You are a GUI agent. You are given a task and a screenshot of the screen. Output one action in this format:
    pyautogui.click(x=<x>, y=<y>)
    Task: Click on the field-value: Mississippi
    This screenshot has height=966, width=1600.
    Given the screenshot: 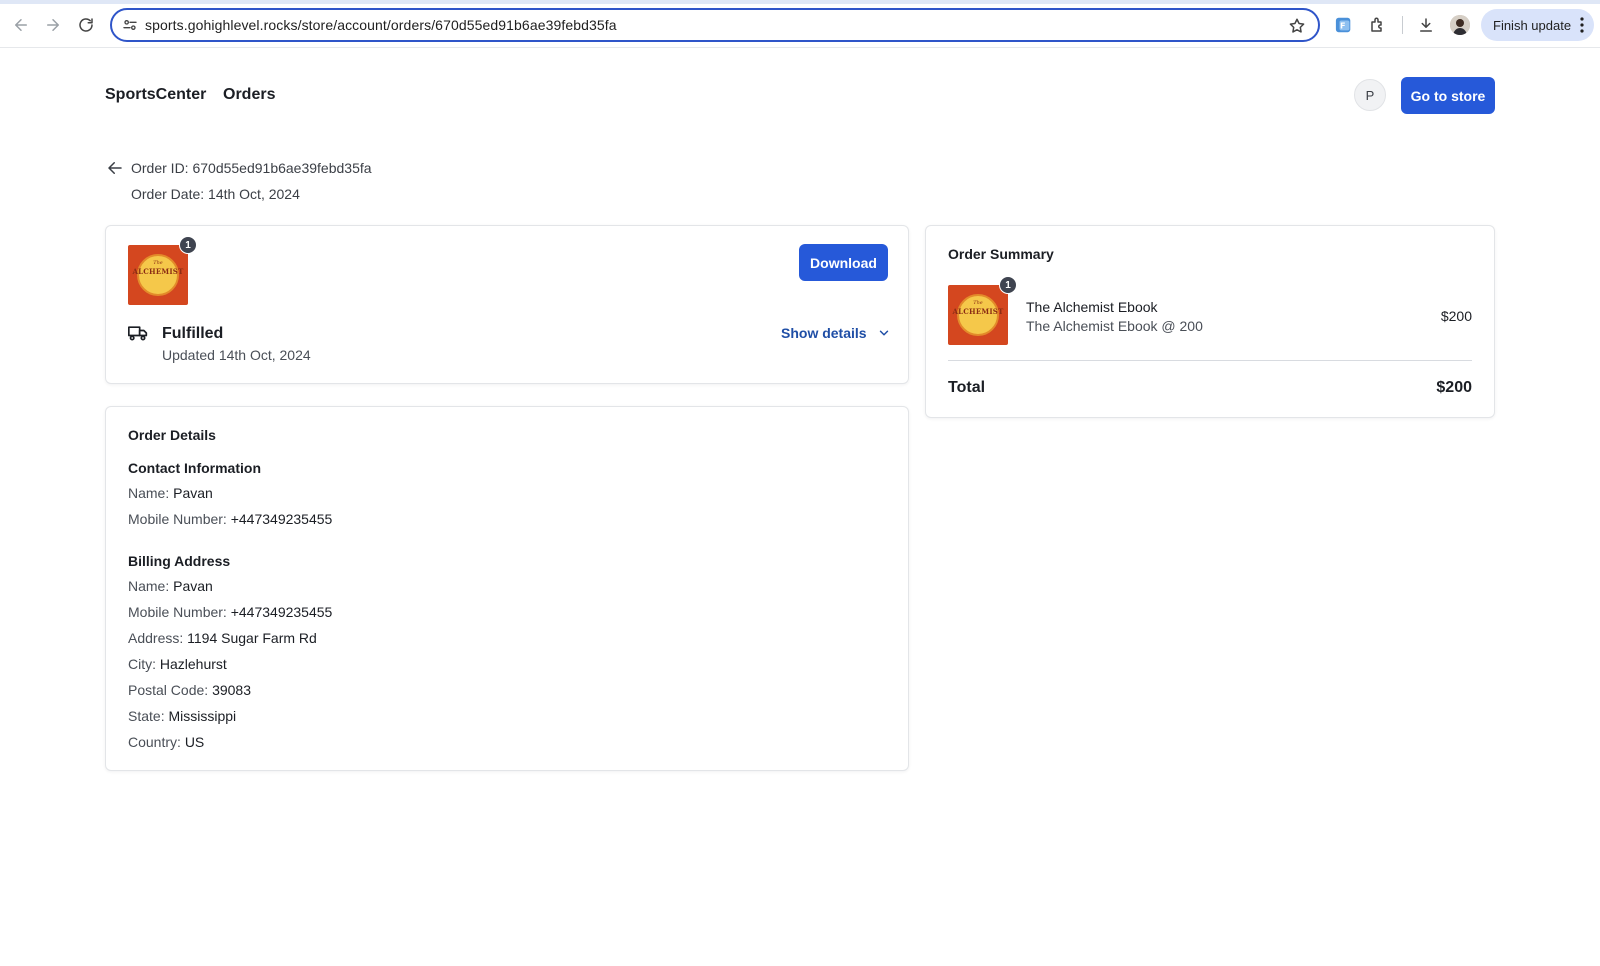 What is the action you would take?
    pyautogui.click(x=202, y=716)
    